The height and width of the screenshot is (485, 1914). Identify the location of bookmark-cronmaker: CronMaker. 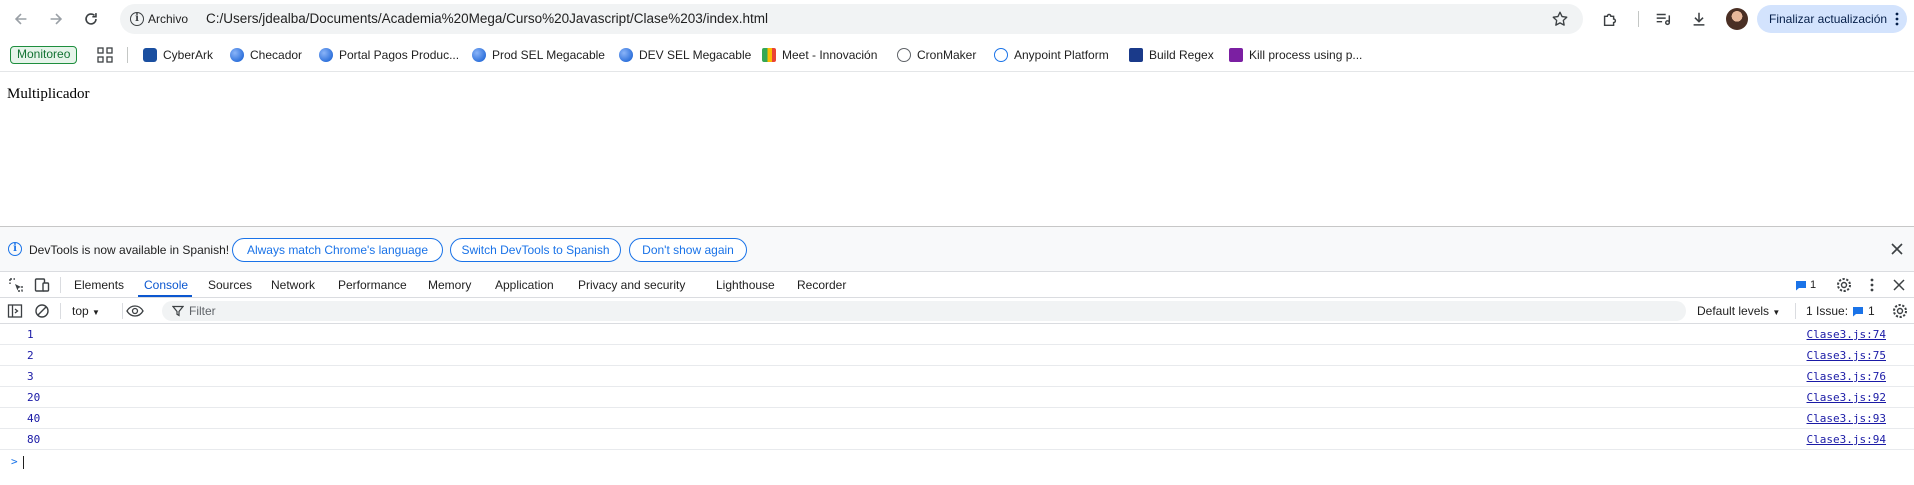
(936, 55).